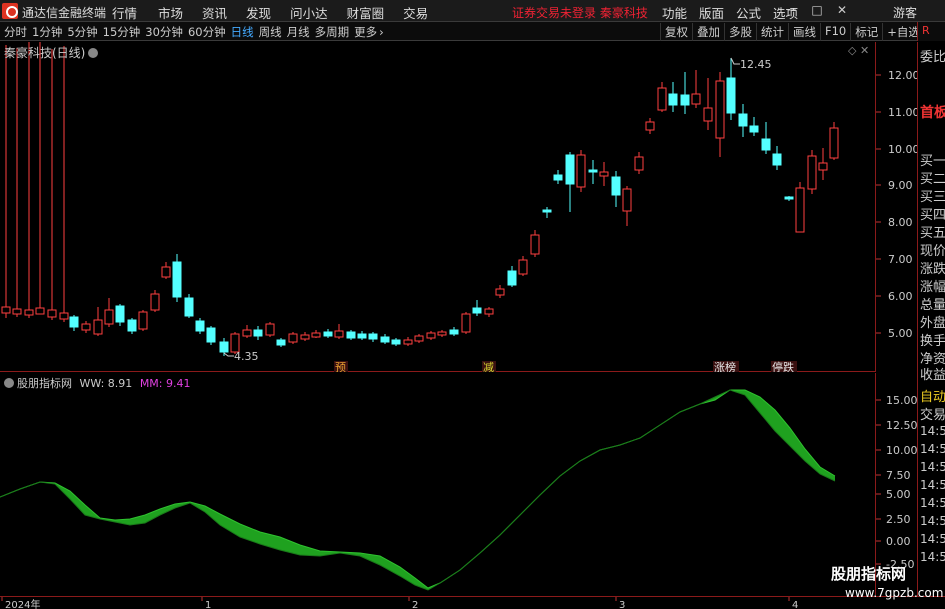  What do you see at coordinates (842, 10) in the screenshot?
I see `close-icon: ✕` at bounding box center [842, 10].